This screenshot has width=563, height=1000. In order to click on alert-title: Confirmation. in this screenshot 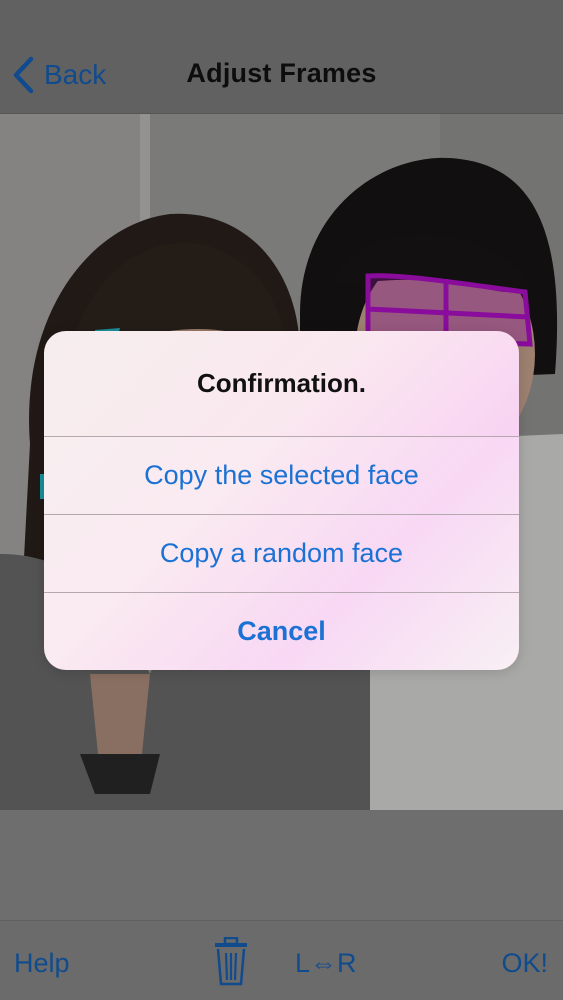, I will do `click(281, 383)`.